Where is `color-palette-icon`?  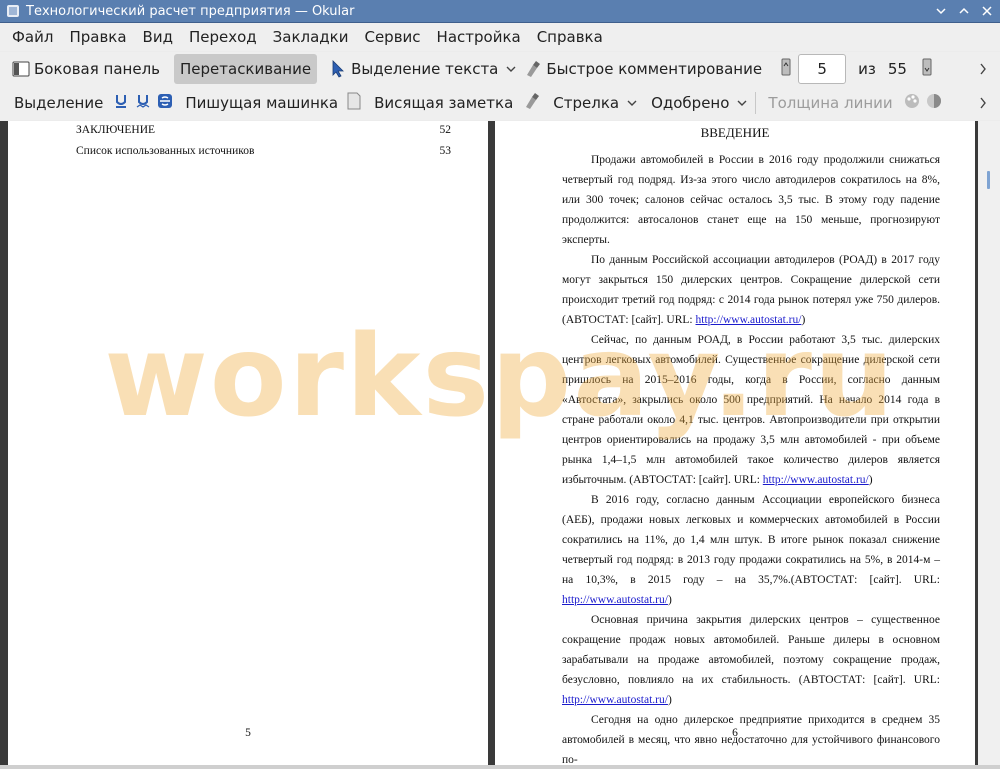 color-palette-icon is located at coordinates (912, 103).